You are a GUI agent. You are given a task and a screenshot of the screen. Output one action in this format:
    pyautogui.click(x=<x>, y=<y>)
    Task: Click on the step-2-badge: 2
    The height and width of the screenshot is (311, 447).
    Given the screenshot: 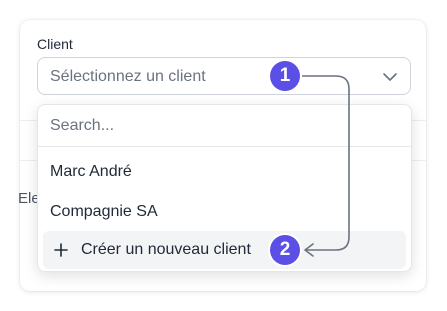 What is the action you would take?
    pyautogui.click(x=285, y=250)
    